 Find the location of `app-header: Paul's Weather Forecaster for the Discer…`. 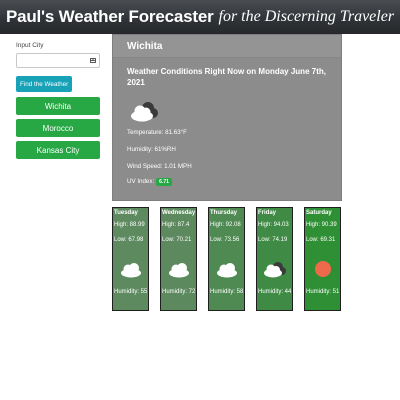

app-header: Paul's Weather Forecaster for the Discer… is located at coordinates (200, 17).